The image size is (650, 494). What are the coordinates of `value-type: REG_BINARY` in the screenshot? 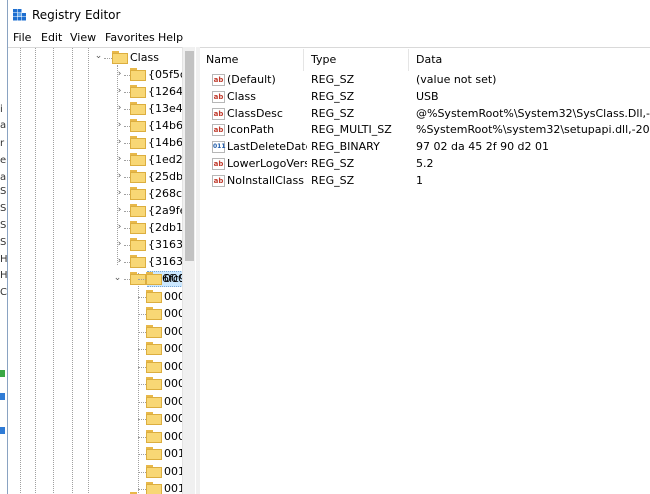 It's located at (345, 147).